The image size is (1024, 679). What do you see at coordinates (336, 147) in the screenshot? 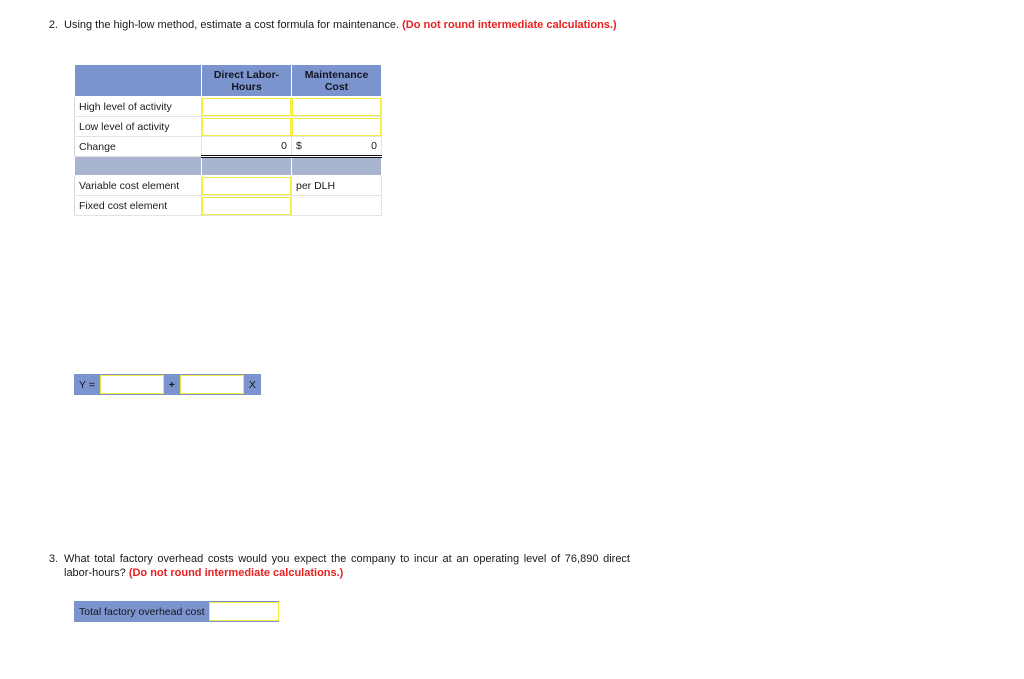
I see `change-maintenance-cell: $ 0` at bounding box center [336, 147].